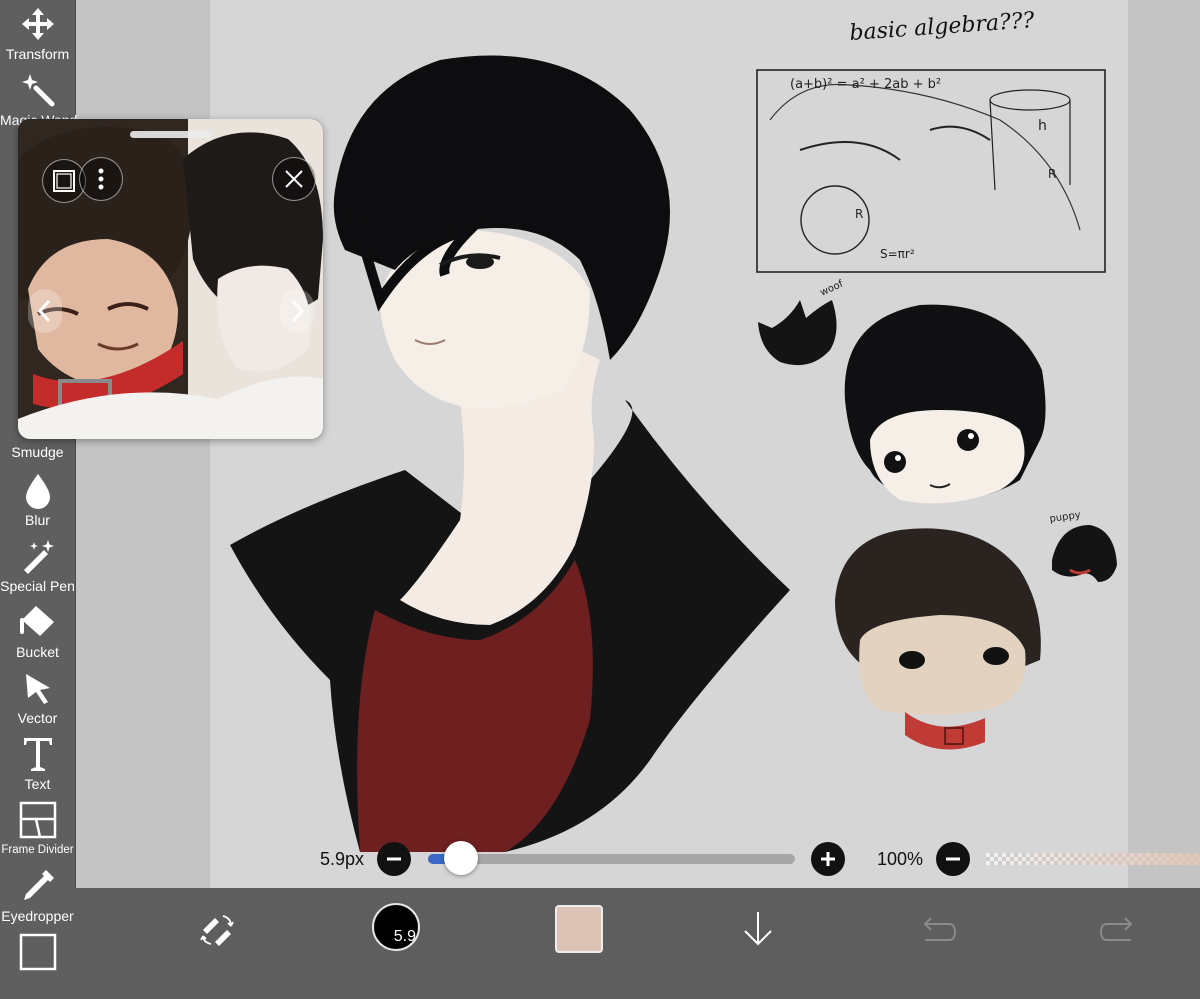 Image resolution: width=1200 pixels, height=999 pixels. What do you see at coordinates (37, 652) in the screenshot?
I see `tool-bucket-label: Bucket` at bounding box center [37, 652].